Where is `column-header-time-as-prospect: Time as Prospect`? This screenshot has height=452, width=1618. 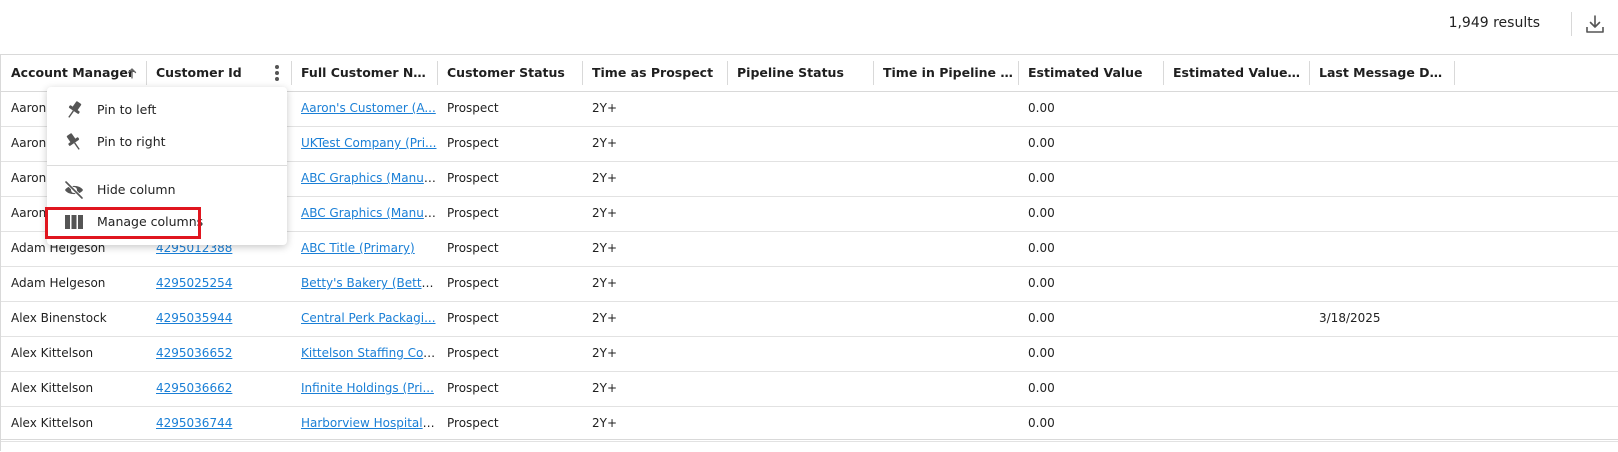 column-header-time-as-prospect: Time as Prospect is located at coordinates (654, 73).